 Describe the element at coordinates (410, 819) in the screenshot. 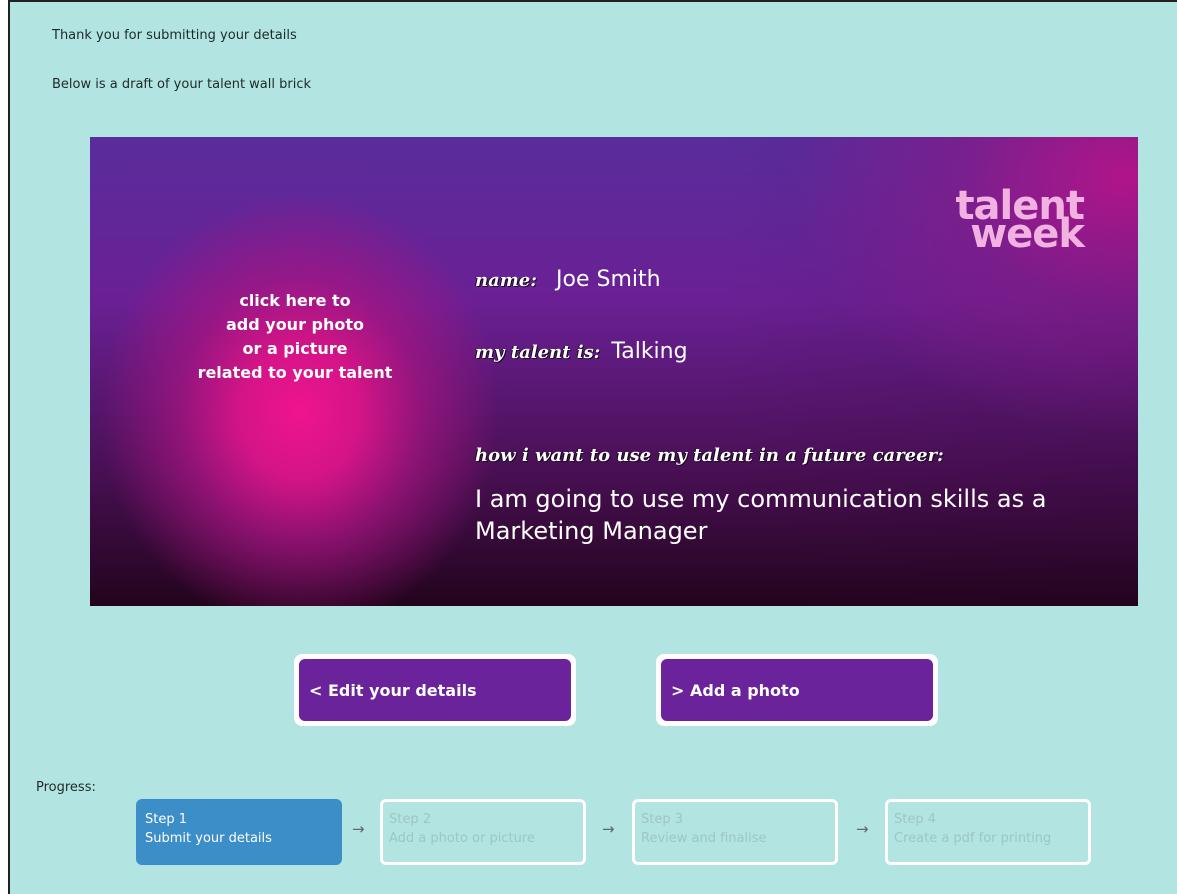

I see `step-title: Step 2` at that location.